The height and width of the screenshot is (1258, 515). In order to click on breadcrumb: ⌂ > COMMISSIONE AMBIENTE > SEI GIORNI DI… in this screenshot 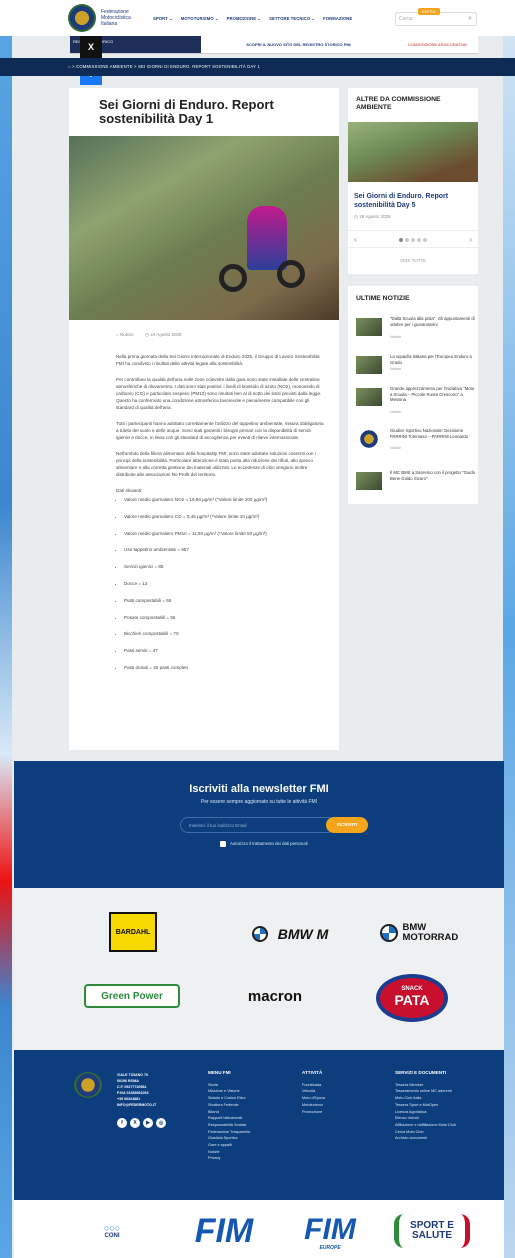, I will do `click(257, 67)`.